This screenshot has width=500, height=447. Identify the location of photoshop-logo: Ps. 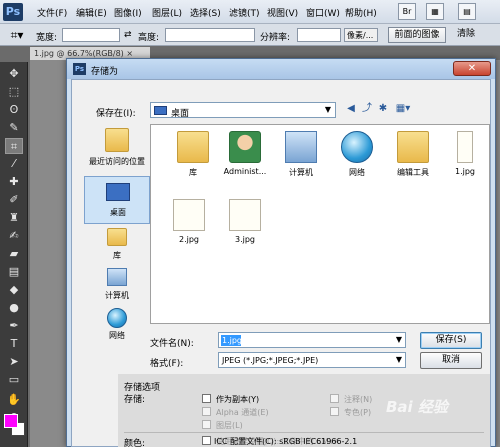
(13, 12).